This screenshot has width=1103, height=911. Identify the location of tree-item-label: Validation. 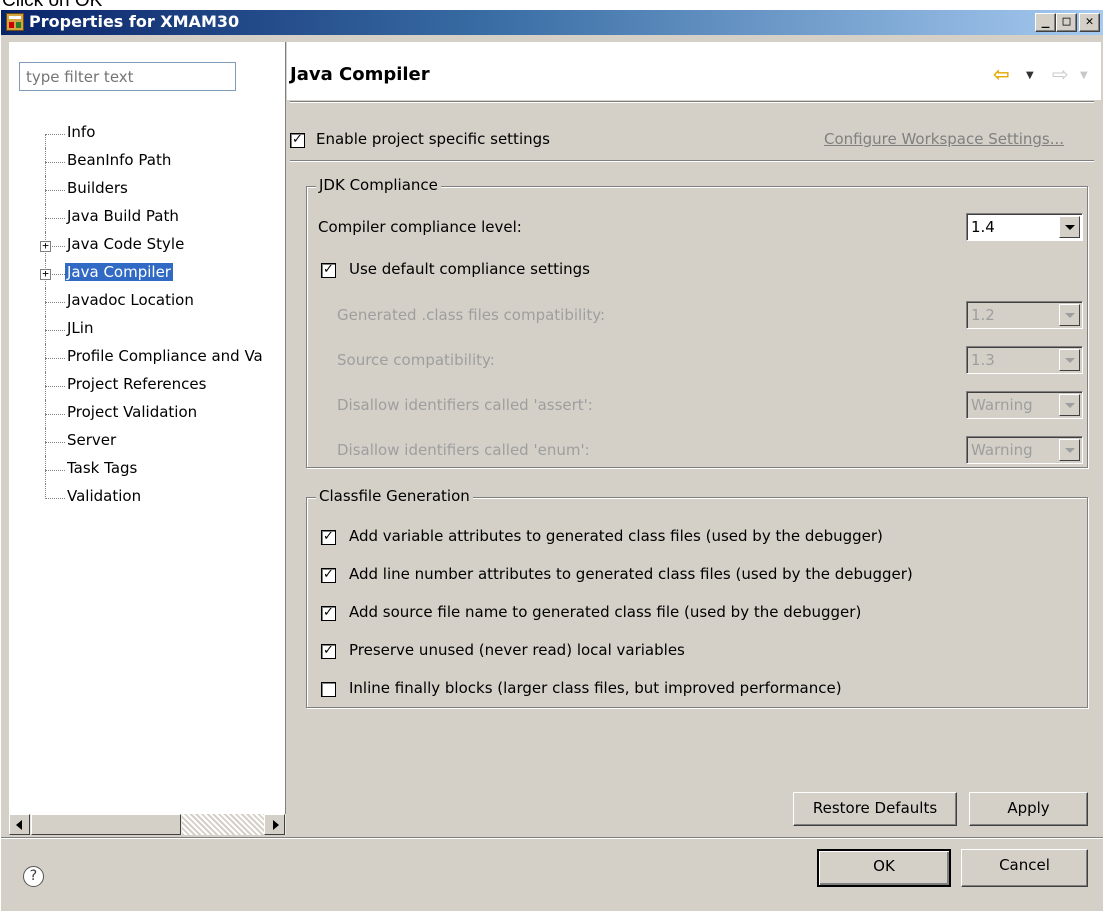
(104, 496).